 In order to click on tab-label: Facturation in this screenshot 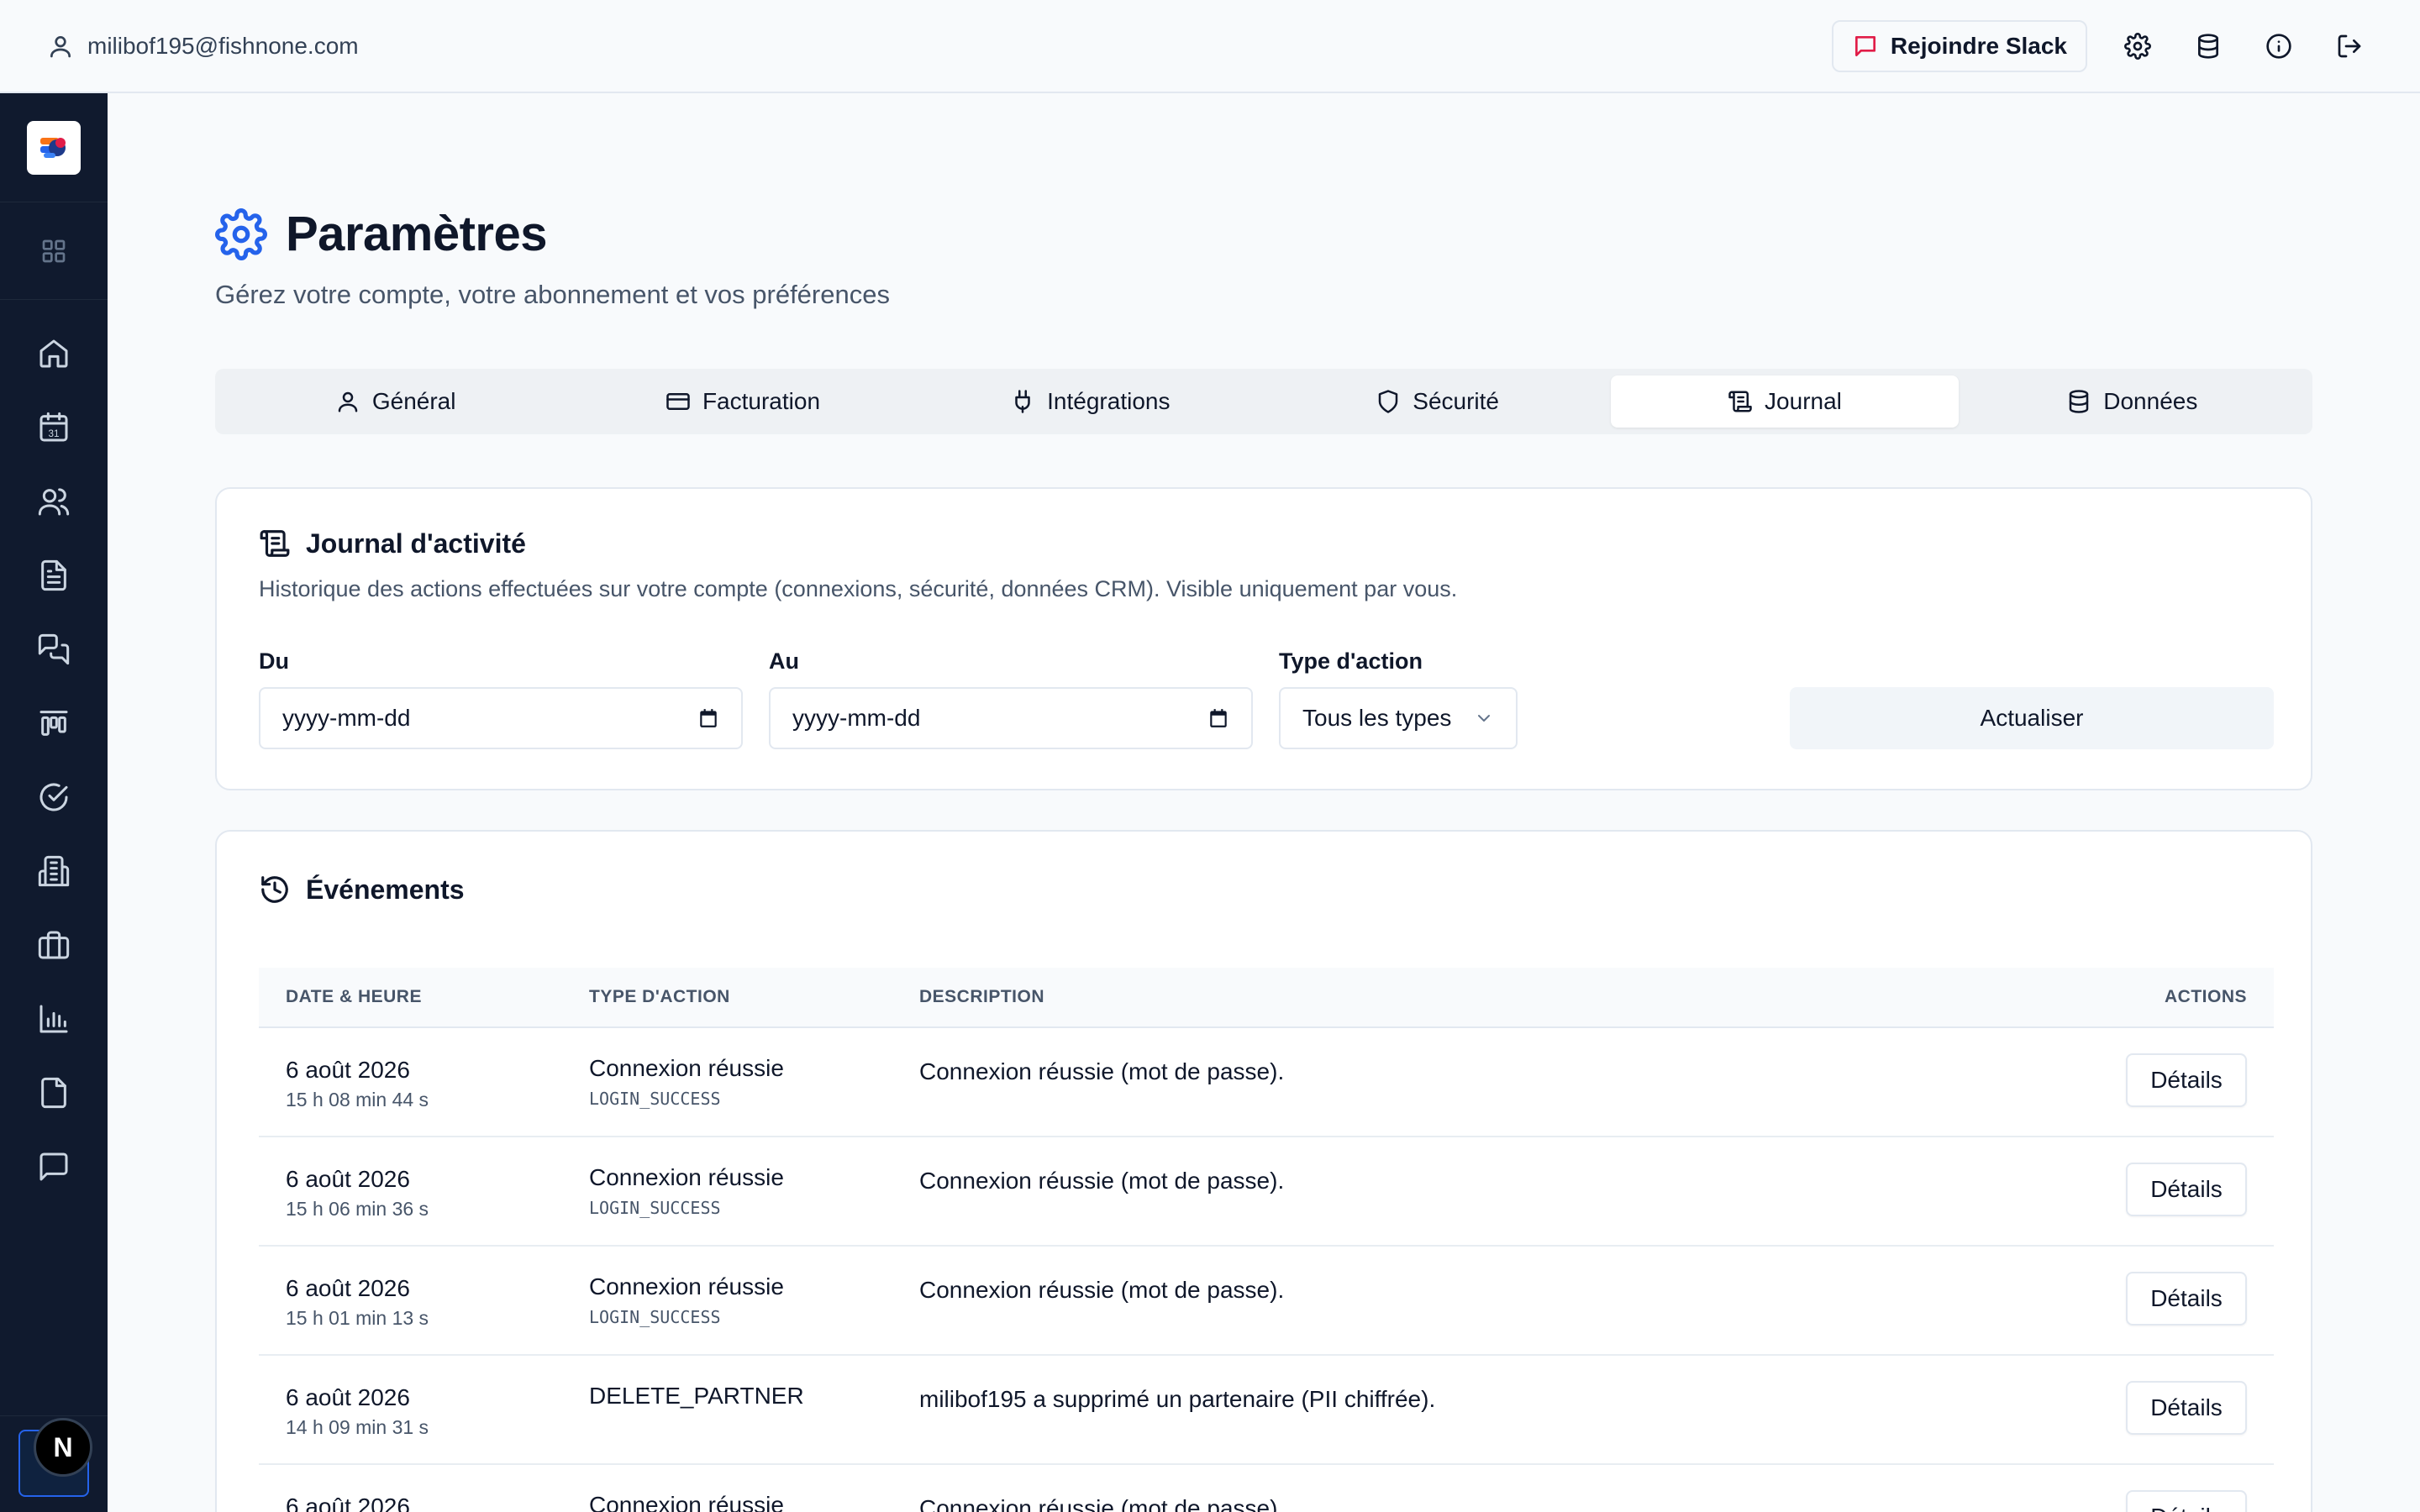, I will do `click(762, 401)`.